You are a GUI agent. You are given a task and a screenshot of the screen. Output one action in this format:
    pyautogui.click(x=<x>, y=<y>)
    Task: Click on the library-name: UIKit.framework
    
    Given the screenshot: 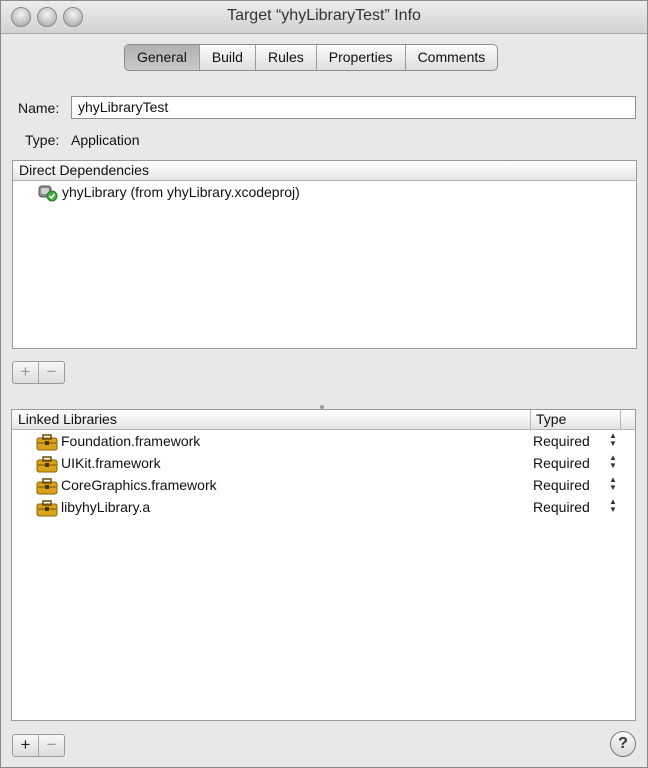 What is the action you would take?
    pyautogui.click(x=111, y=463)
    